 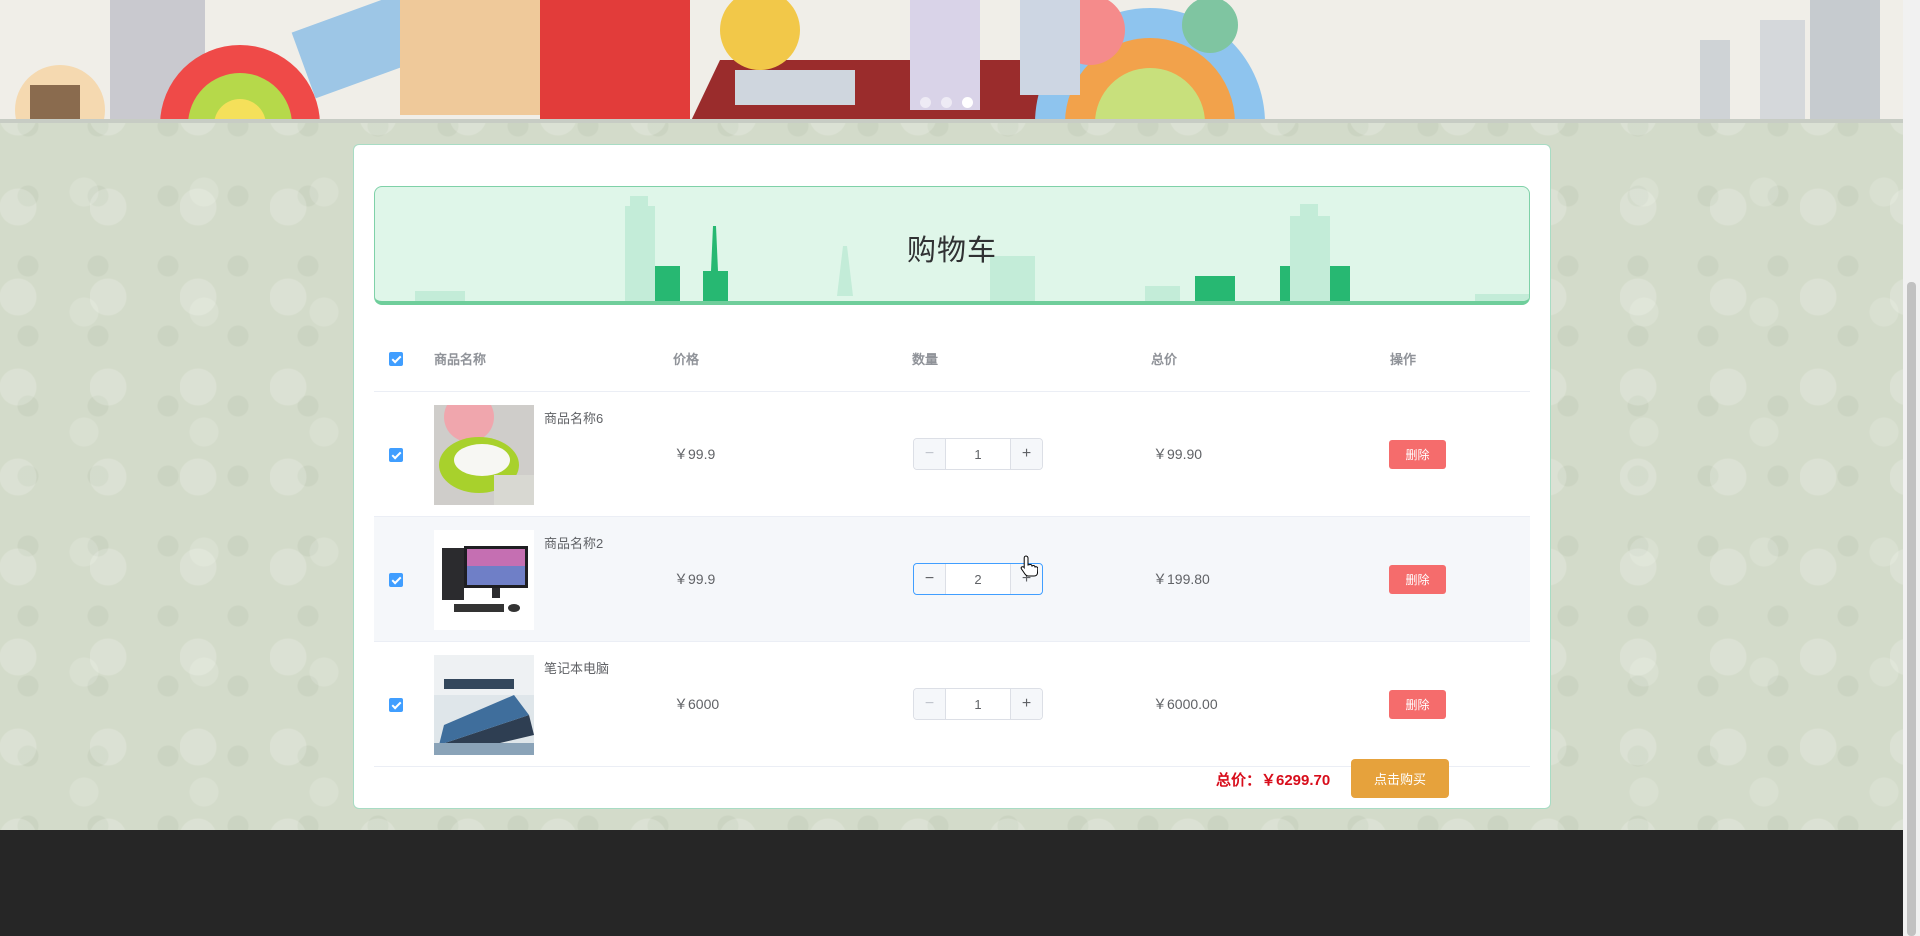 What do you see at coordinates (1181, 579) in the screenshot?
I see `row-total: ￥199.80` at bounding box center [1181, 579].